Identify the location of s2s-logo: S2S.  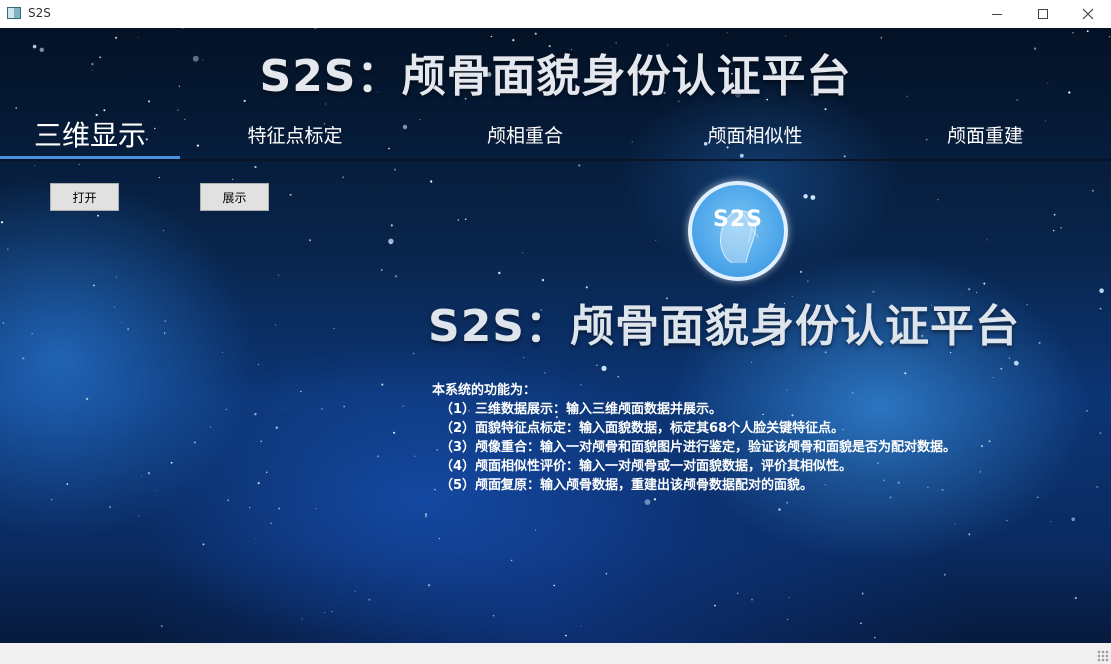
(738, 231).